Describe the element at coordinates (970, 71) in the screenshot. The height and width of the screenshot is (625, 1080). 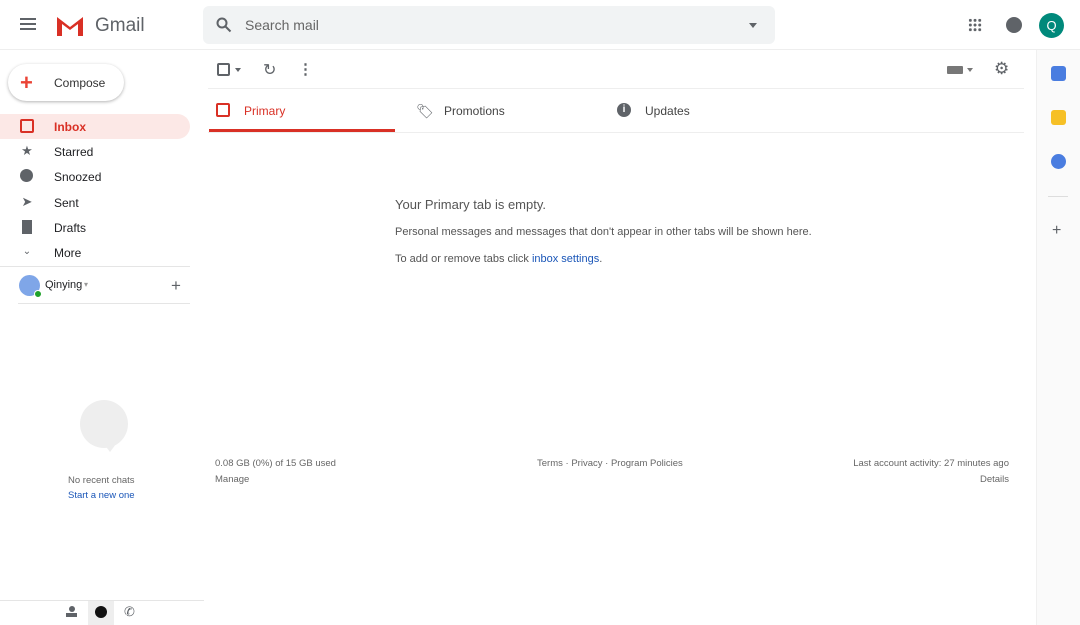
I see `input-tools-dropdown` at that location.